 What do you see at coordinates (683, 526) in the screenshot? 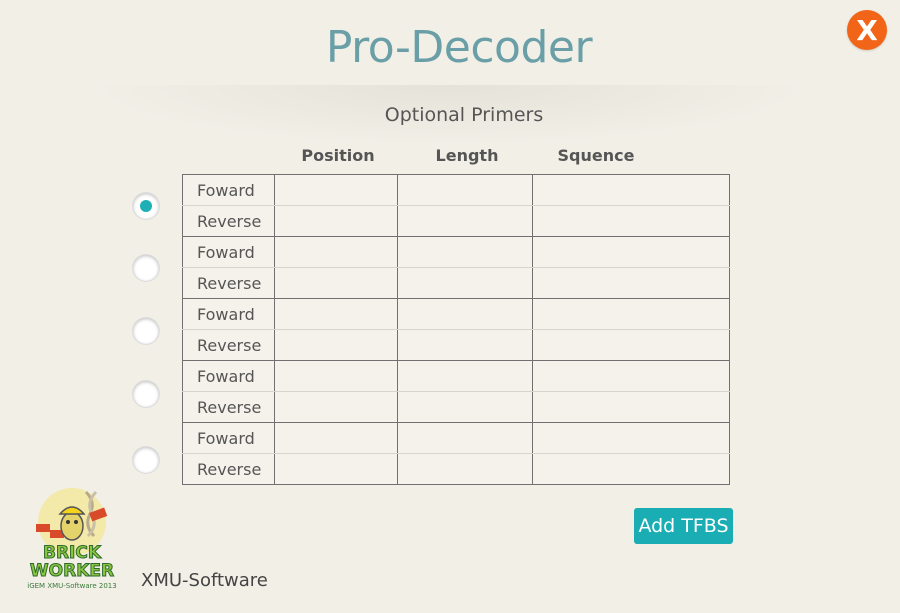
I see `add-tfbs-button: Add TFBS` at bounding box center [683, 526].